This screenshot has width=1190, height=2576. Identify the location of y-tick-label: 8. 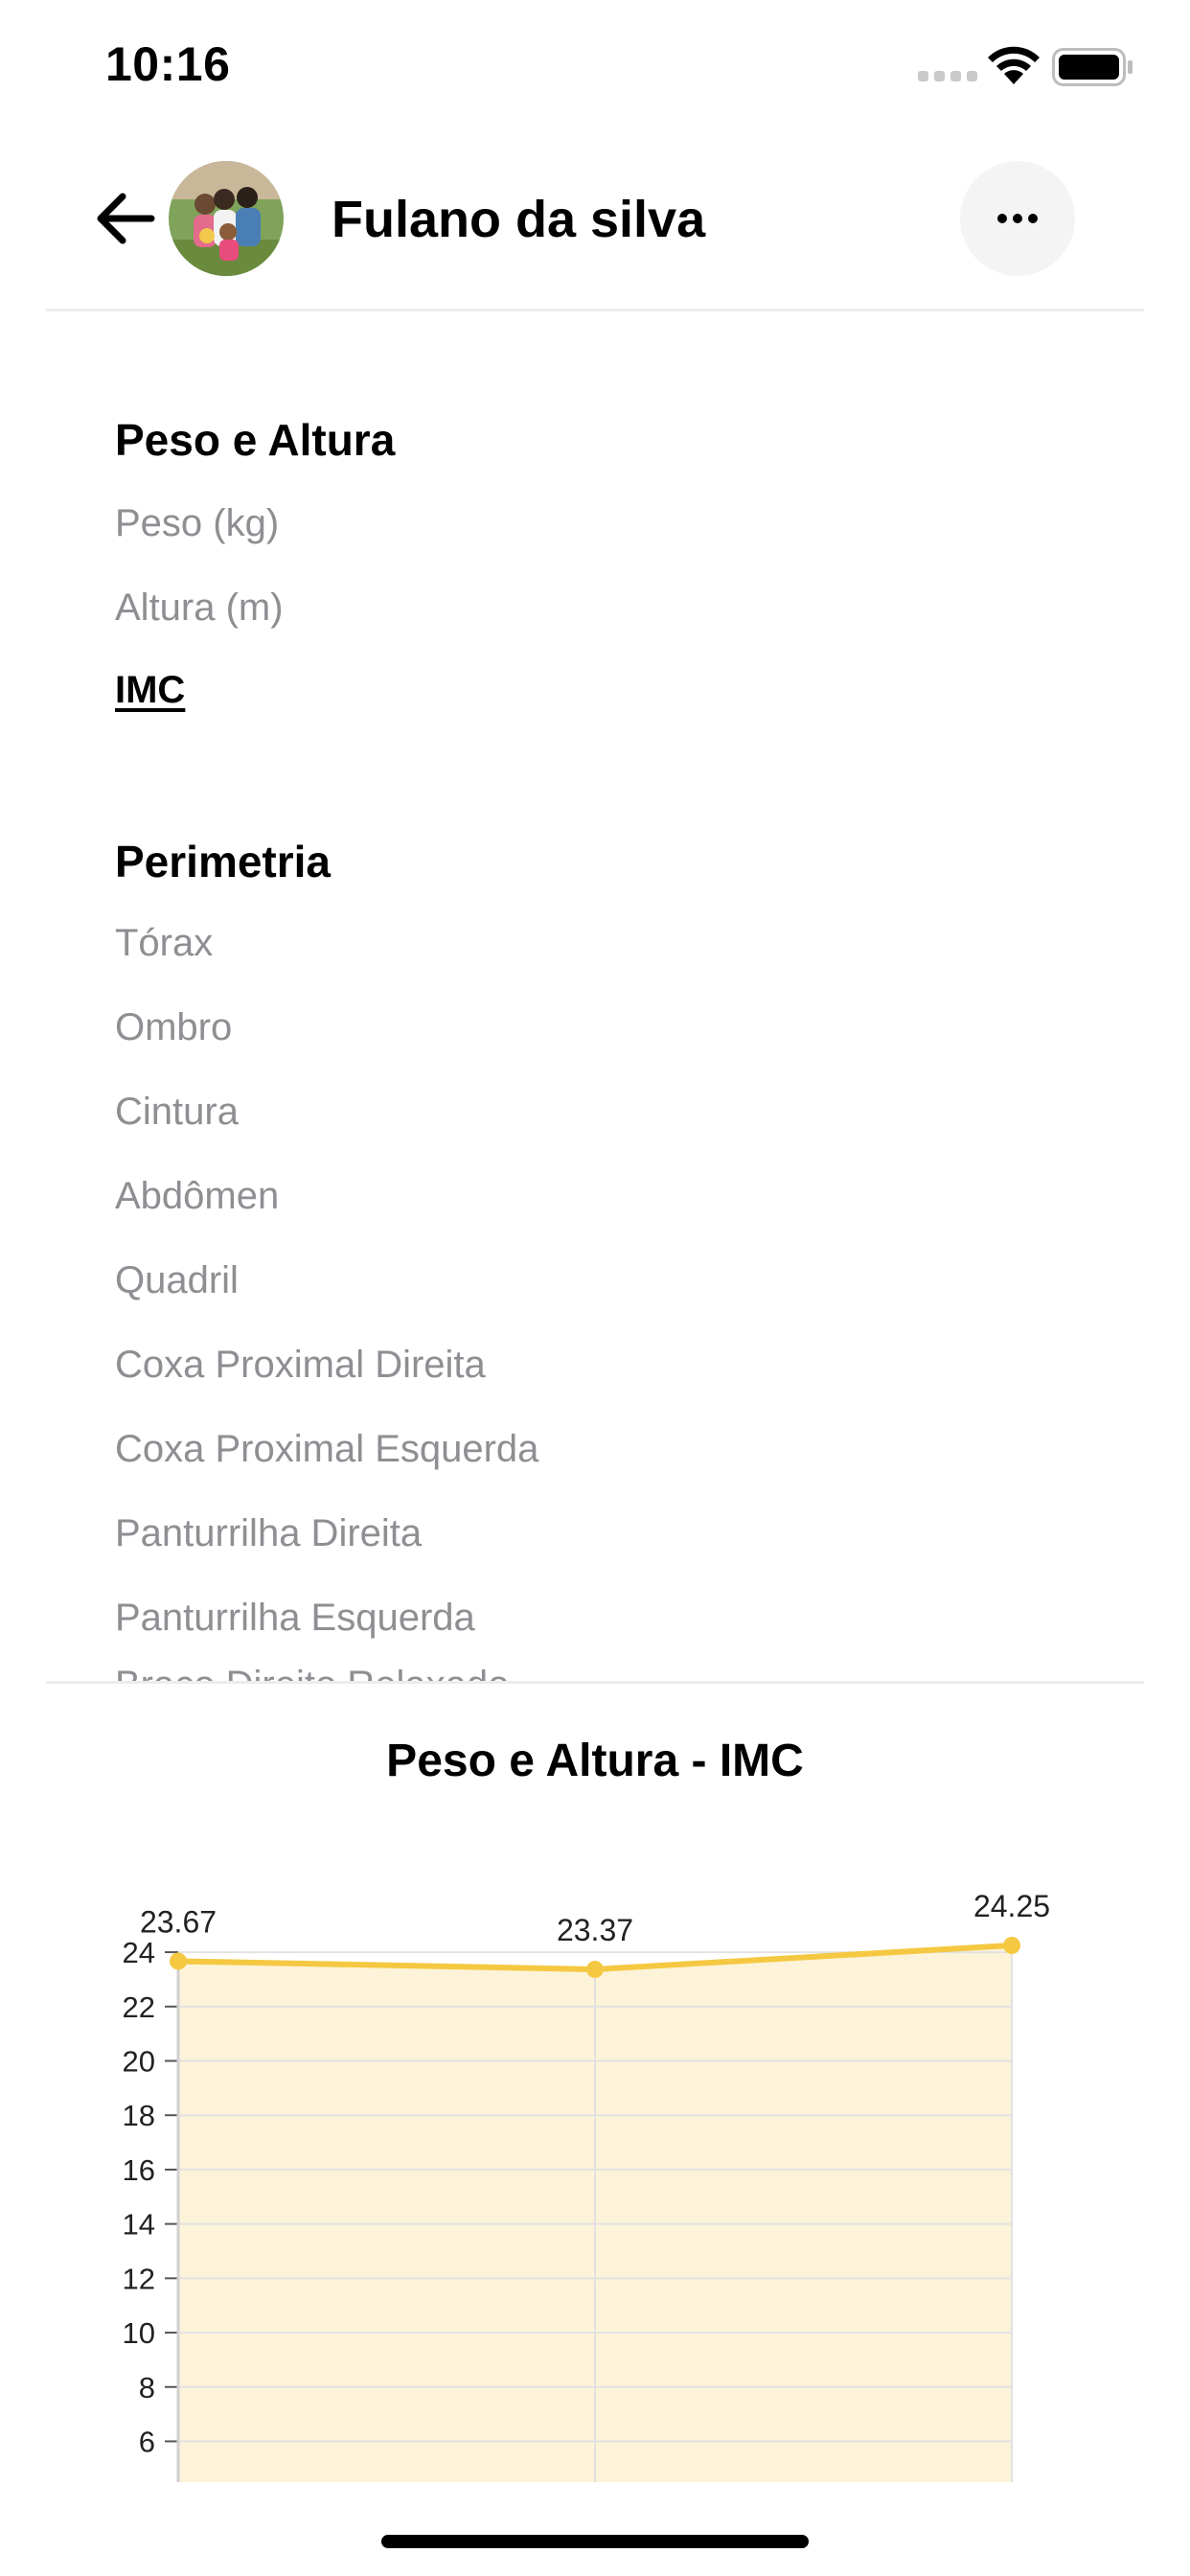
(147, 2387).